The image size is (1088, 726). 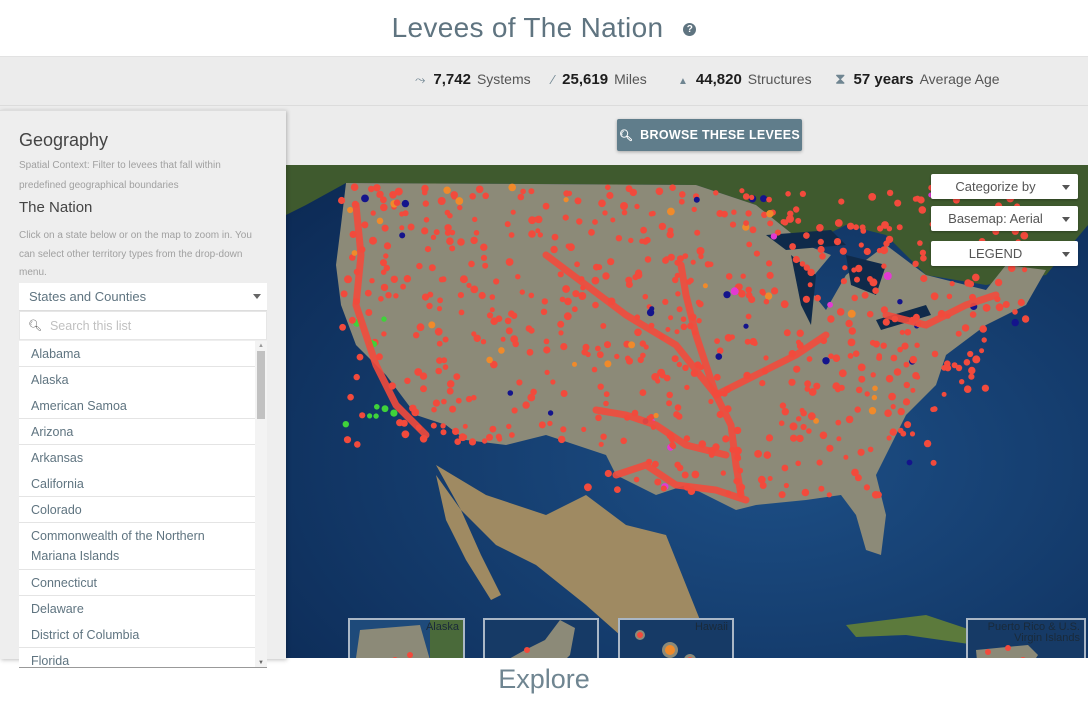 I want to click on browse-levees-button: 🔍︎ BROWSE THESE LEVEES, so click(x=709, y=135).